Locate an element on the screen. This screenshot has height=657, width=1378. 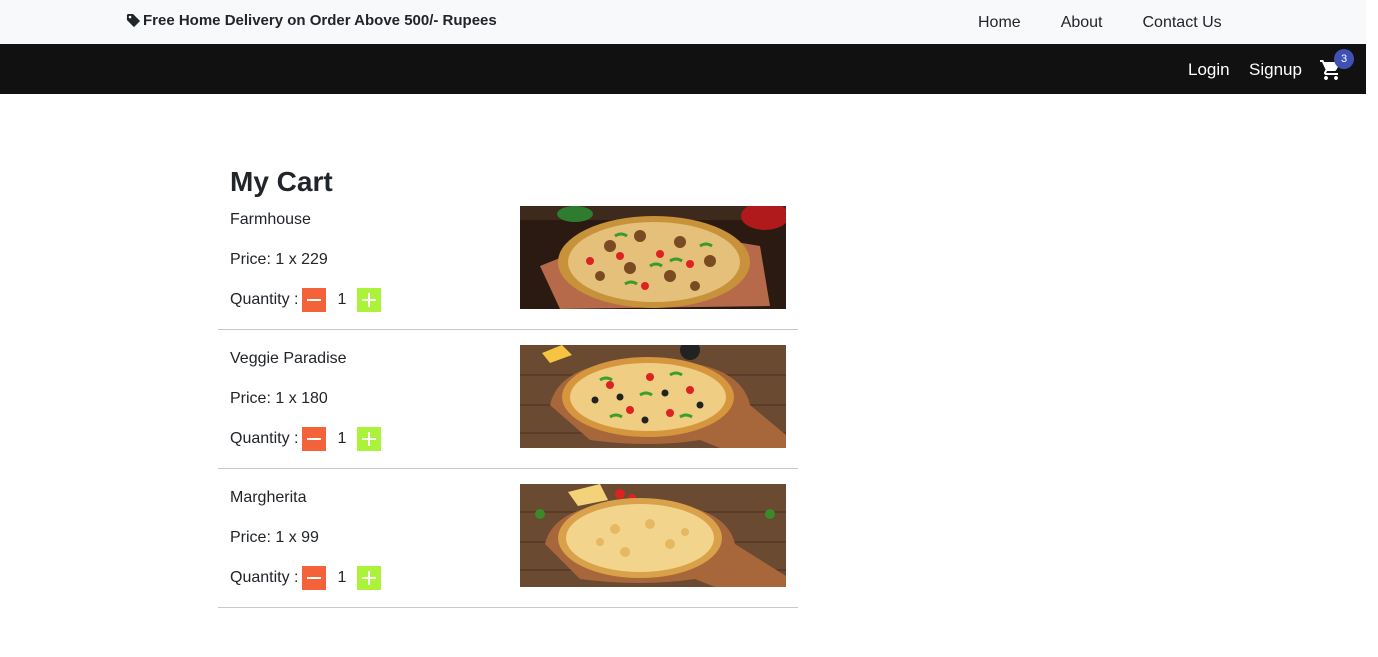
margherita-pizza-image is located at coordinates (653, 535).